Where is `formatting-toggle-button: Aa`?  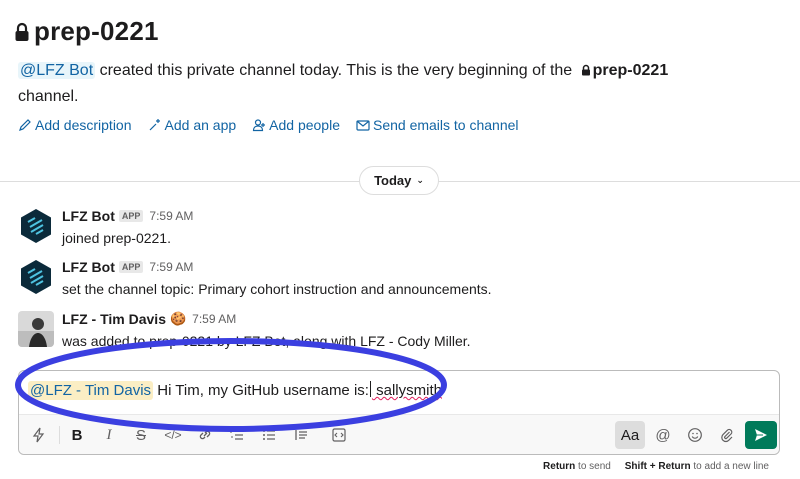
formatting-toggle-button: Aa is located at coordinates (630, 435).